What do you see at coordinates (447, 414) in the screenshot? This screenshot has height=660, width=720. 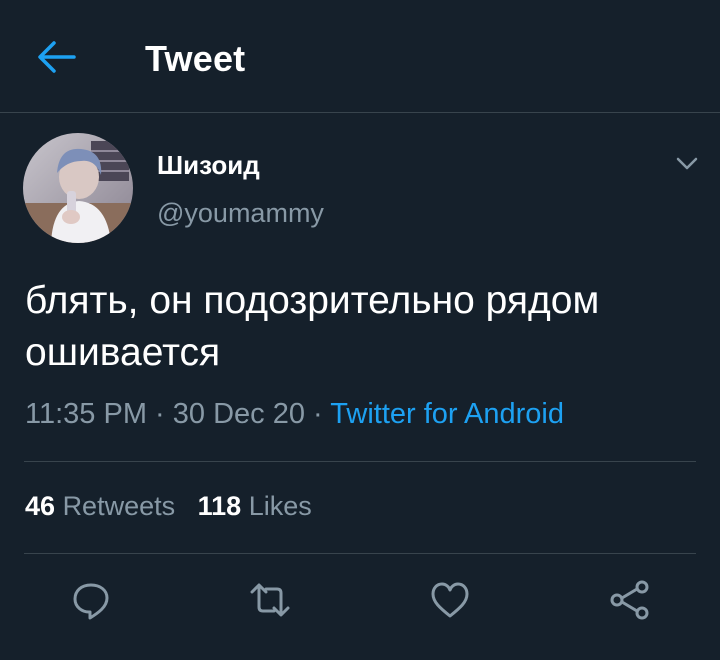 I see `tweet-source-link: Twitter for Android` at bounding box center [447, 414].